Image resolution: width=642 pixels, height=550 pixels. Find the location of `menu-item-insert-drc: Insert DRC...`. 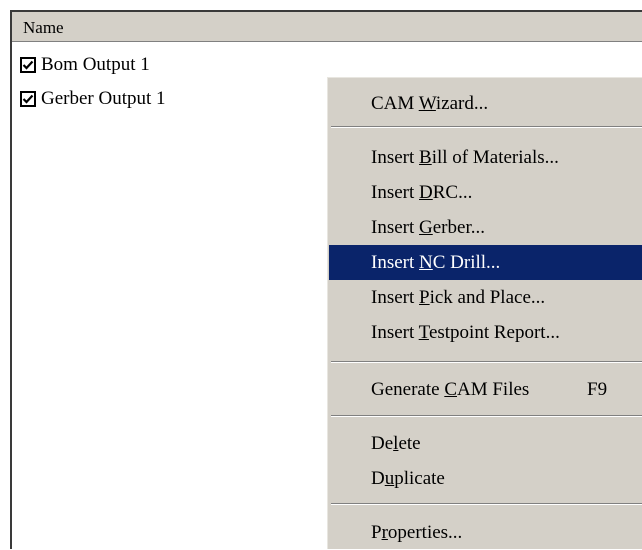

menu-item-insert-drc: Insert DRC... is located at coordinates (485, 192).